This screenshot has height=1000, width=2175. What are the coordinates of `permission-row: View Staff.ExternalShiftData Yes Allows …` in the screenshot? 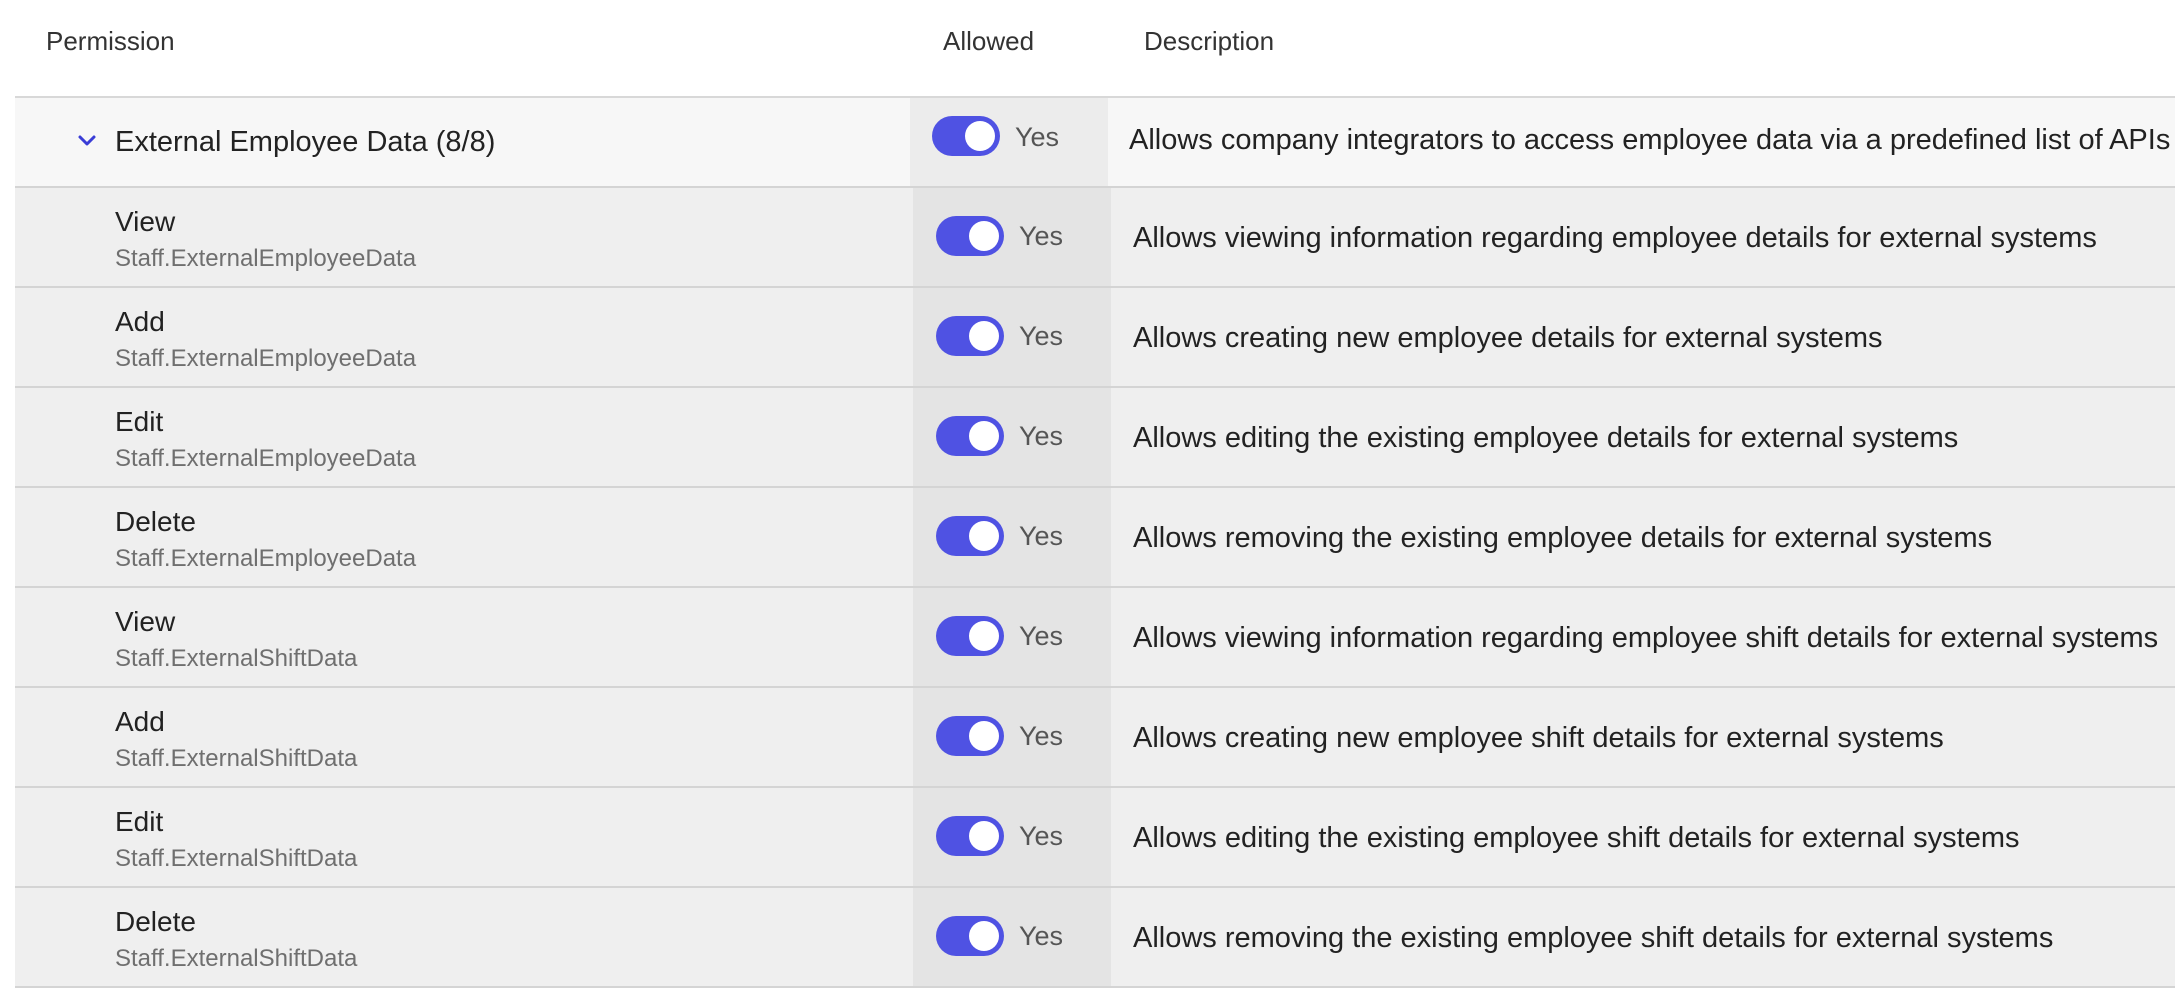 It's located at (1095, 638).